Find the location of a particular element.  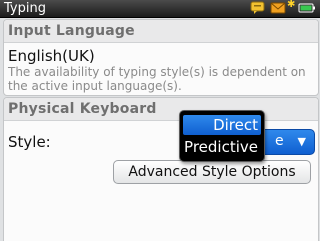

input-language-value: English(UK) is located at coordinates (51, 56).